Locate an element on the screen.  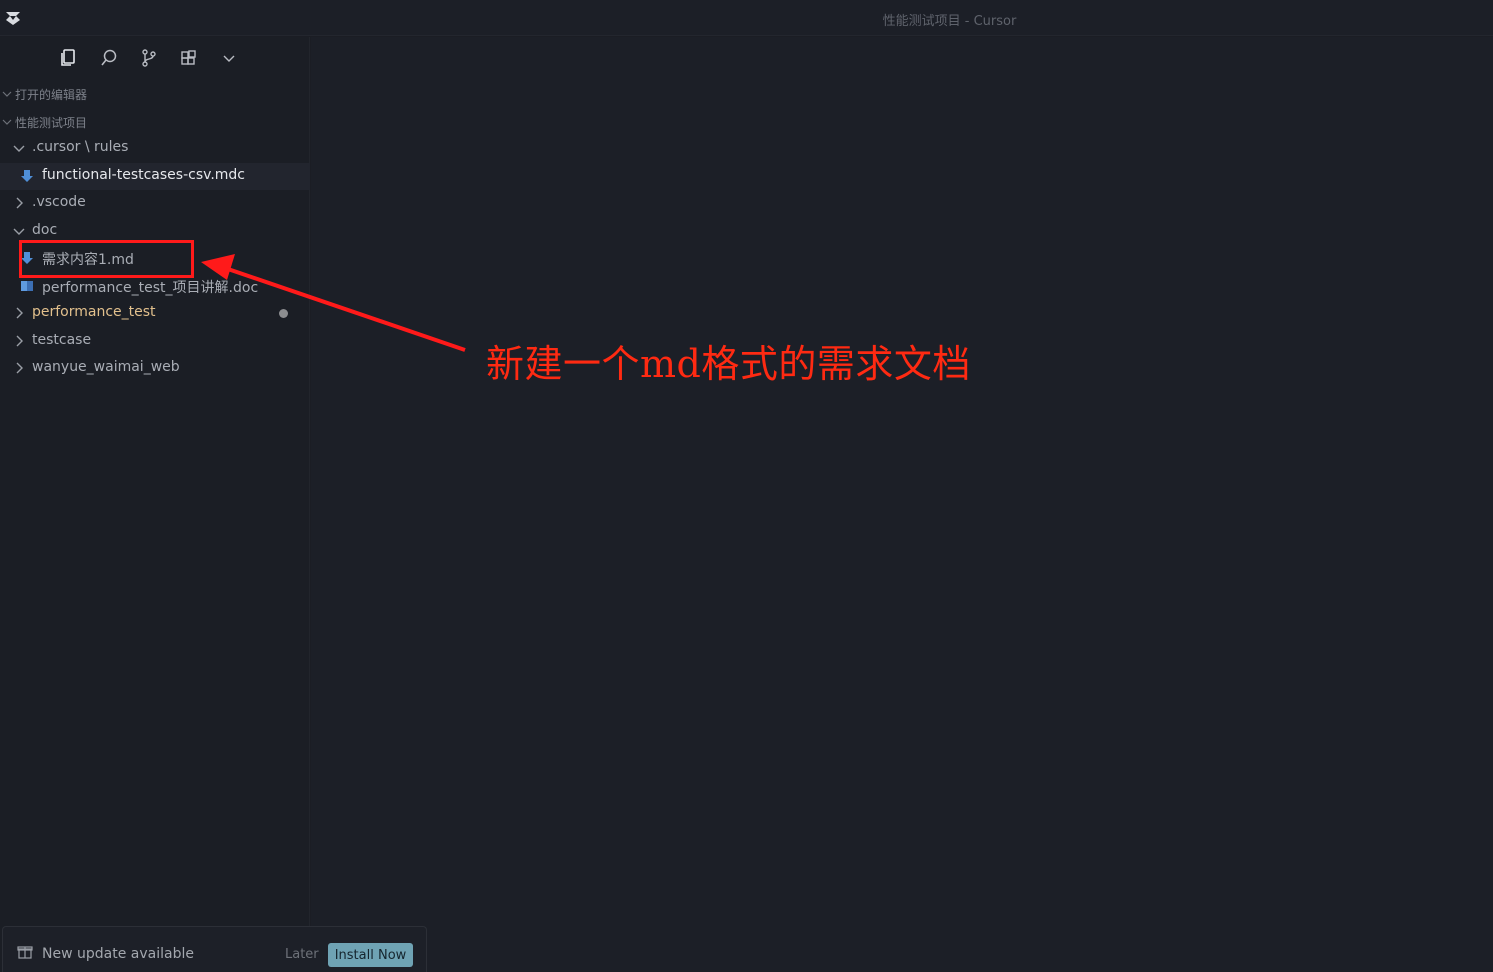
tree-folder-cursor-rules: .cursor \ rules is located at coordinates (155, 148).